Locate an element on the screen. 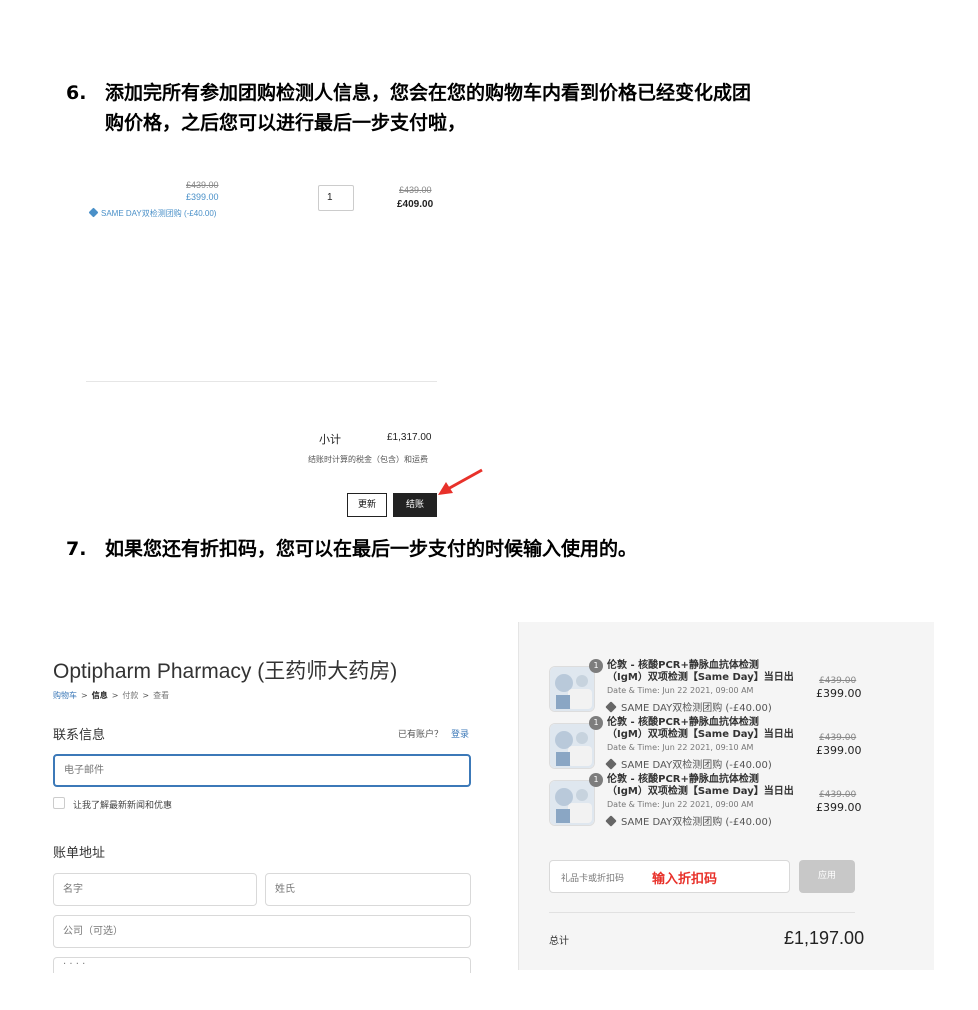  red-arrow-icon is located at coordinates (460, 481).